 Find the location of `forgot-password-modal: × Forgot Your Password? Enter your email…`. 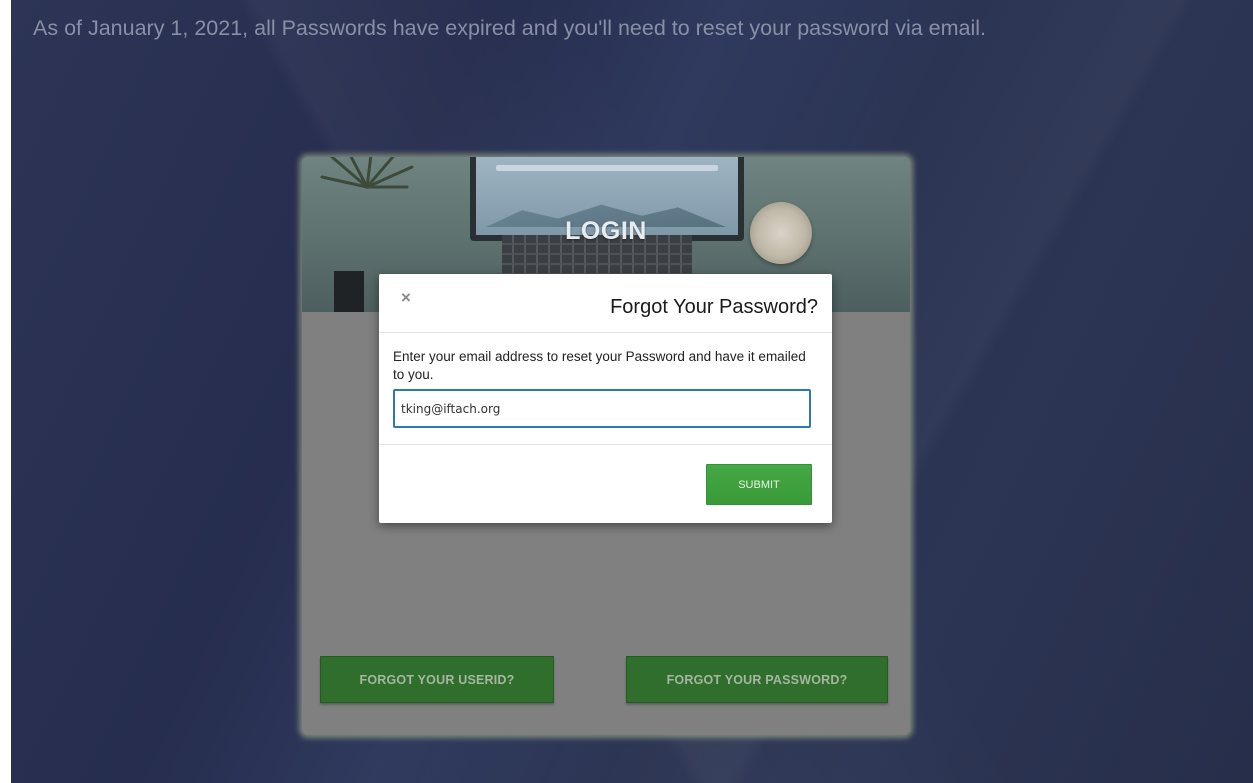

forgot-password-modal: × Forgot Your Password? Enter your email… is located at coordinates (605, 398).